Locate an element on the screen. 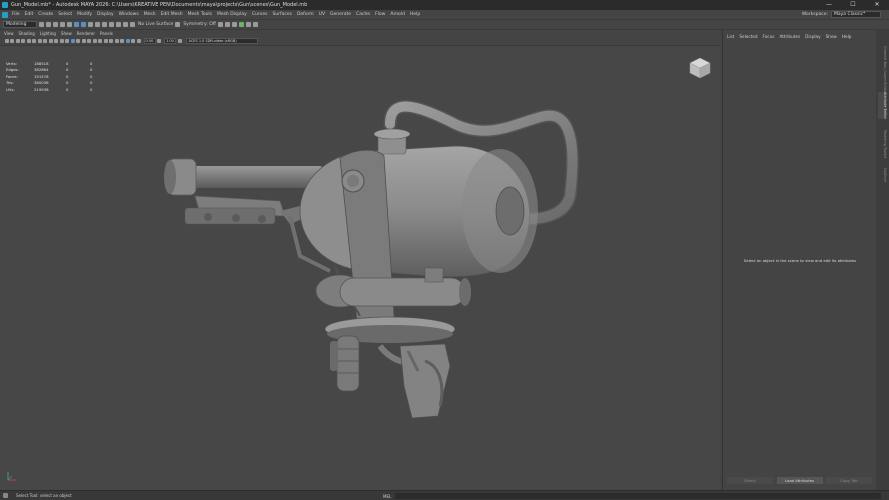 This screenshot has width=889, height=500. load-attributes-button: Load Attributes is located at coordinates (799, 480).